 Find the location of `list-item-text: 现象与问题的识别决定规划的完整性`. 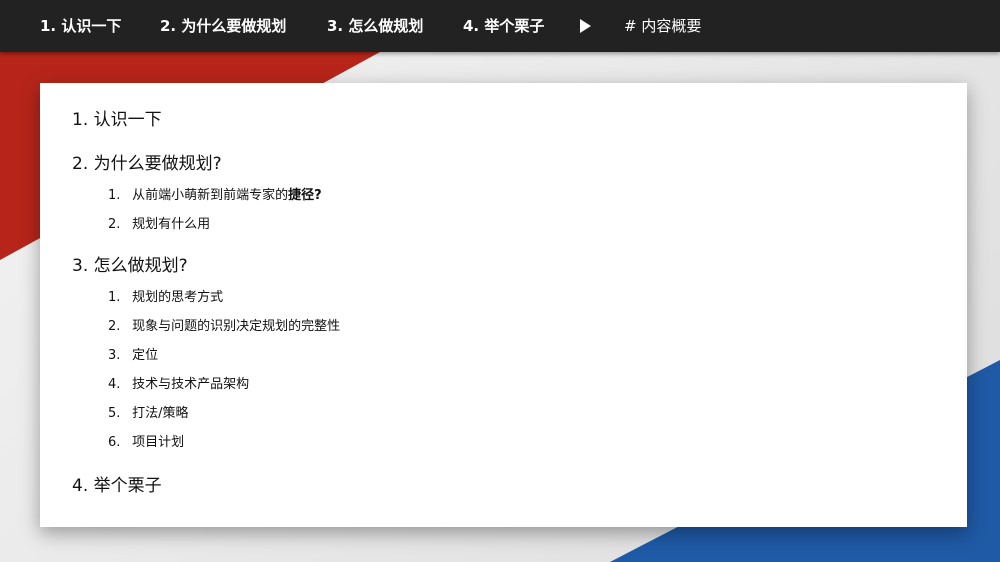

list-item-text: 现象与问题的识别决定规划的完整性 is located at coordinates (236, 326).